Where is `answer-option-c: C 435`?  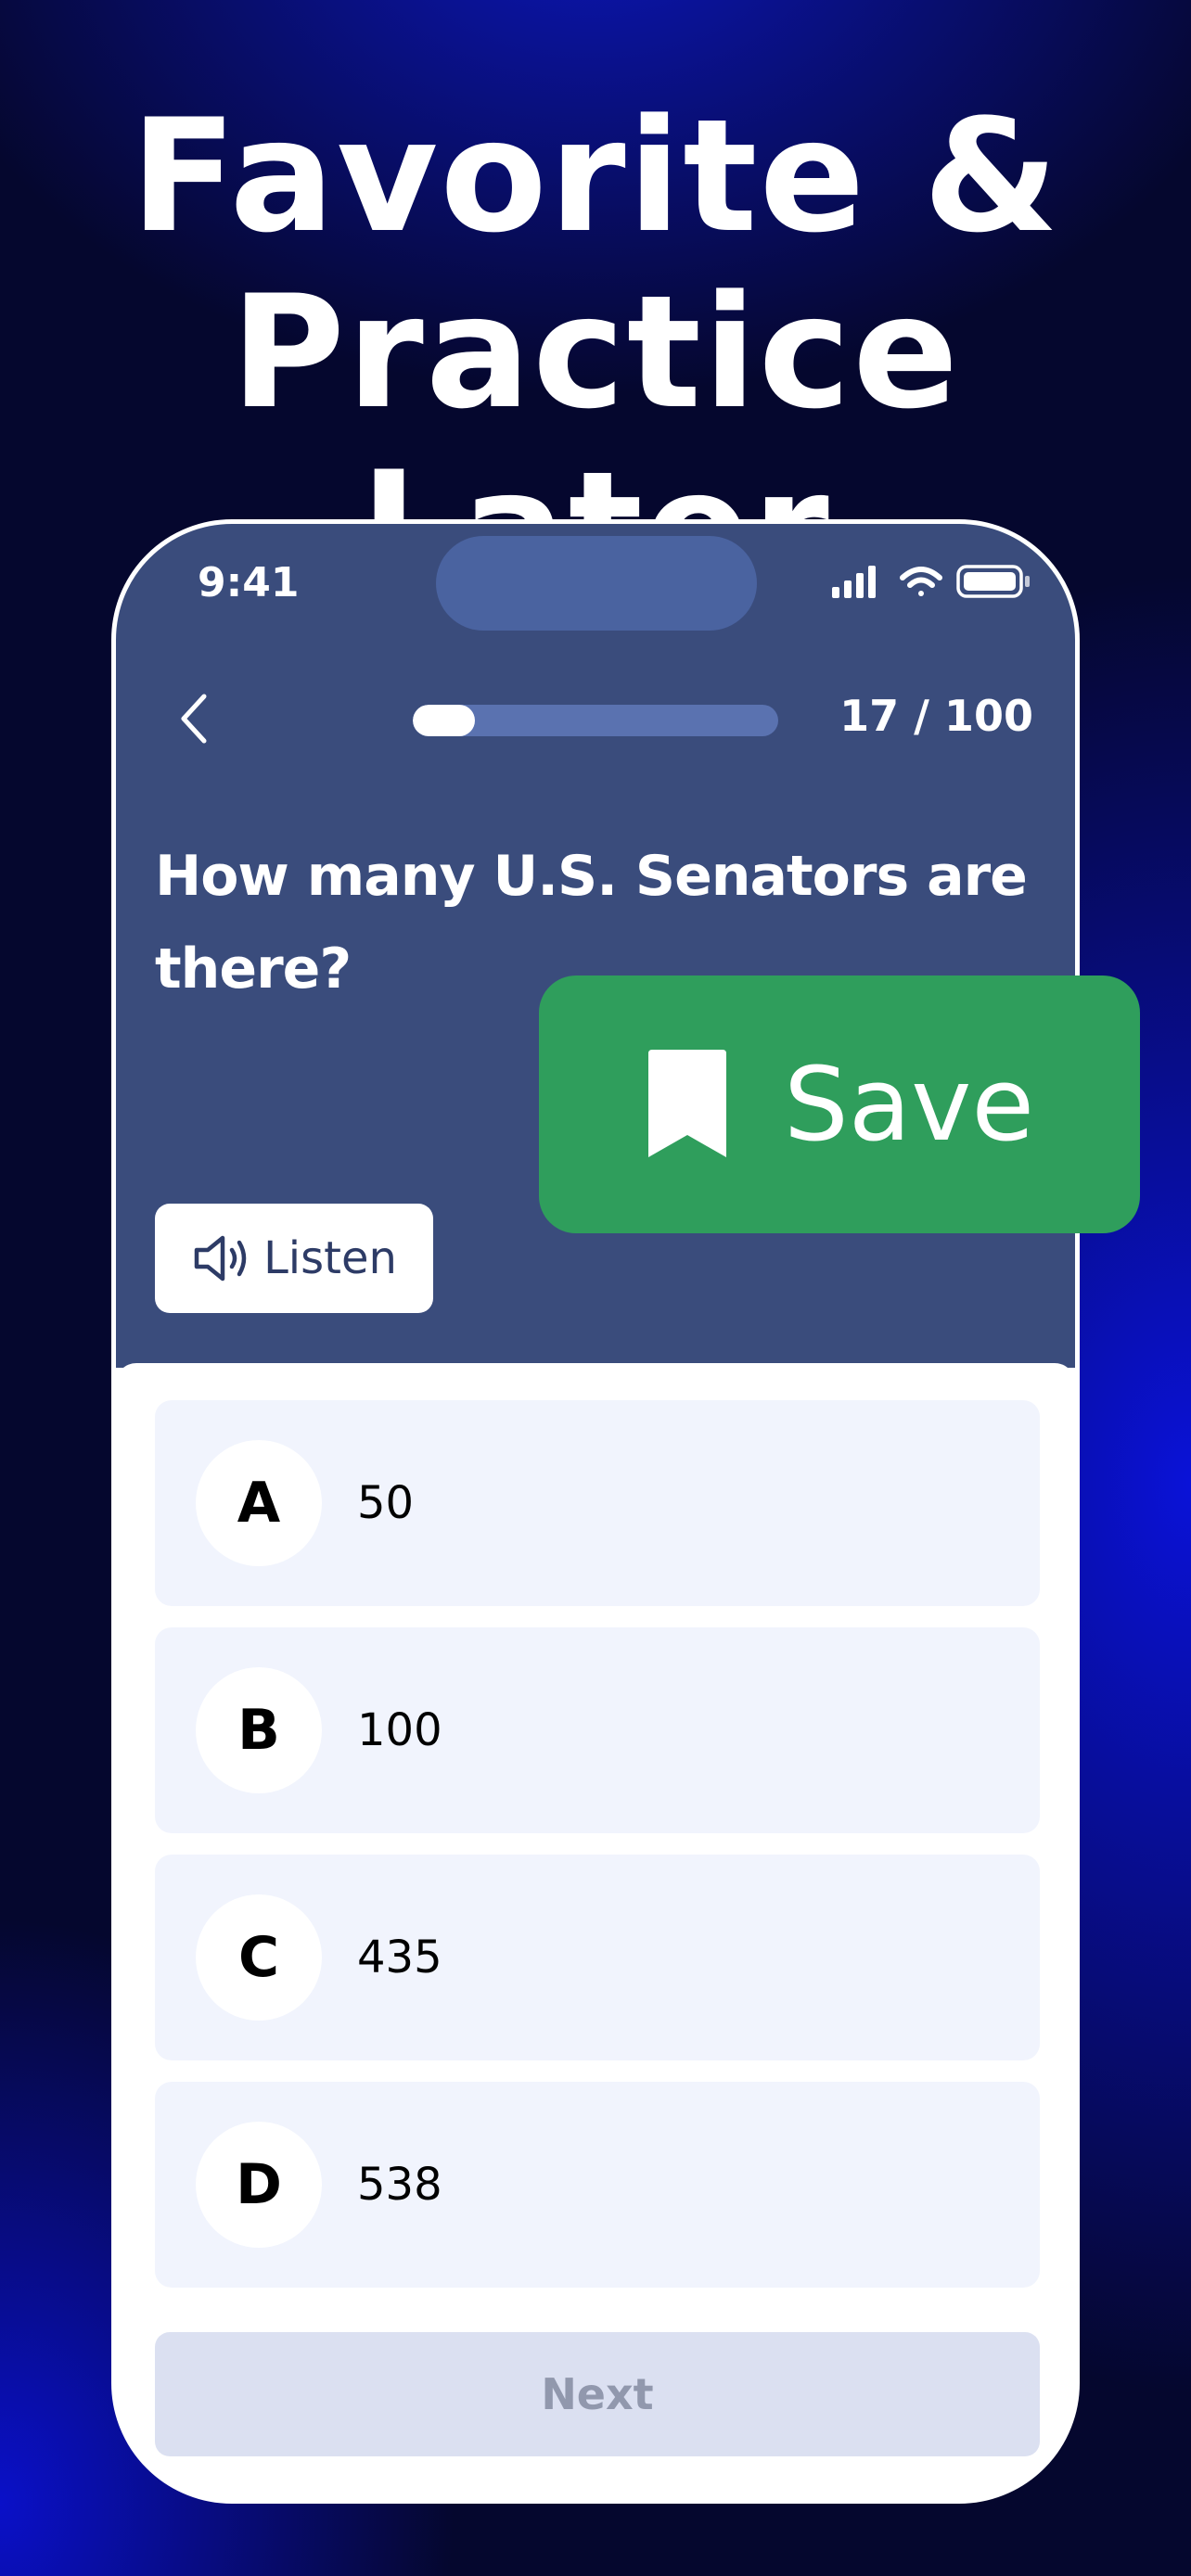
answer-option-c: C 435 is located at coordinates (597, 1957).